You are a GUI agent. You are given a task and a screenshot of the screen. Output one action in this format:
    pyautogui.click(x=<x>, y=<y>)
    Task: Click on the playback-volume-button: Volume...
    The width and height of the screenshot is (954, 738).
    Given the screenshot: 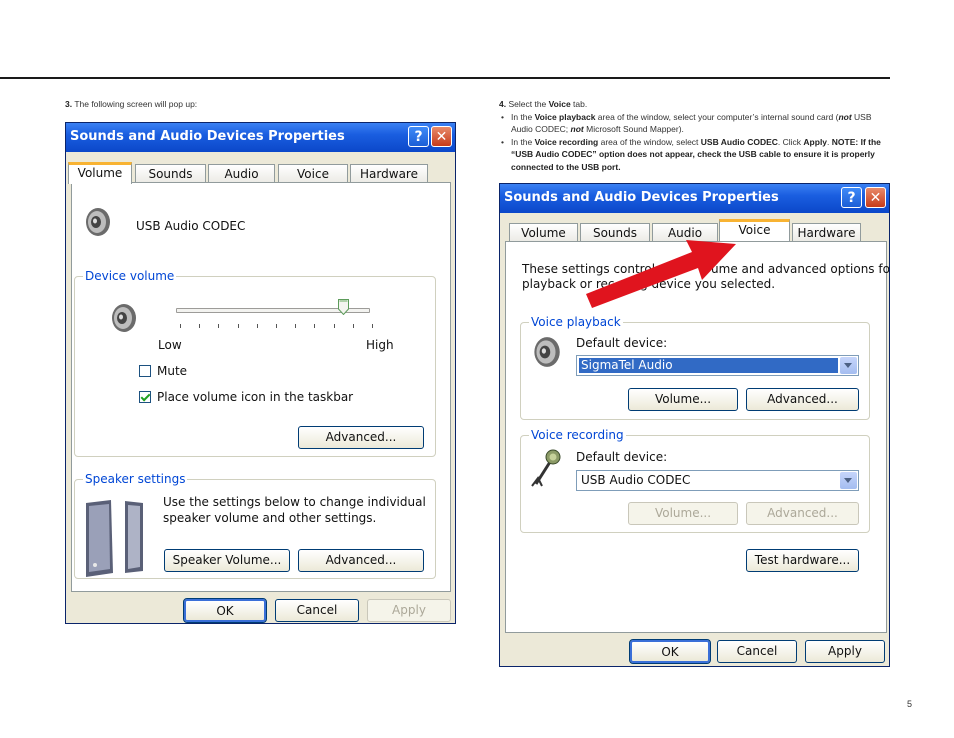 What is the action you would take?
    pyautogui.click(x=683, y=399)
    